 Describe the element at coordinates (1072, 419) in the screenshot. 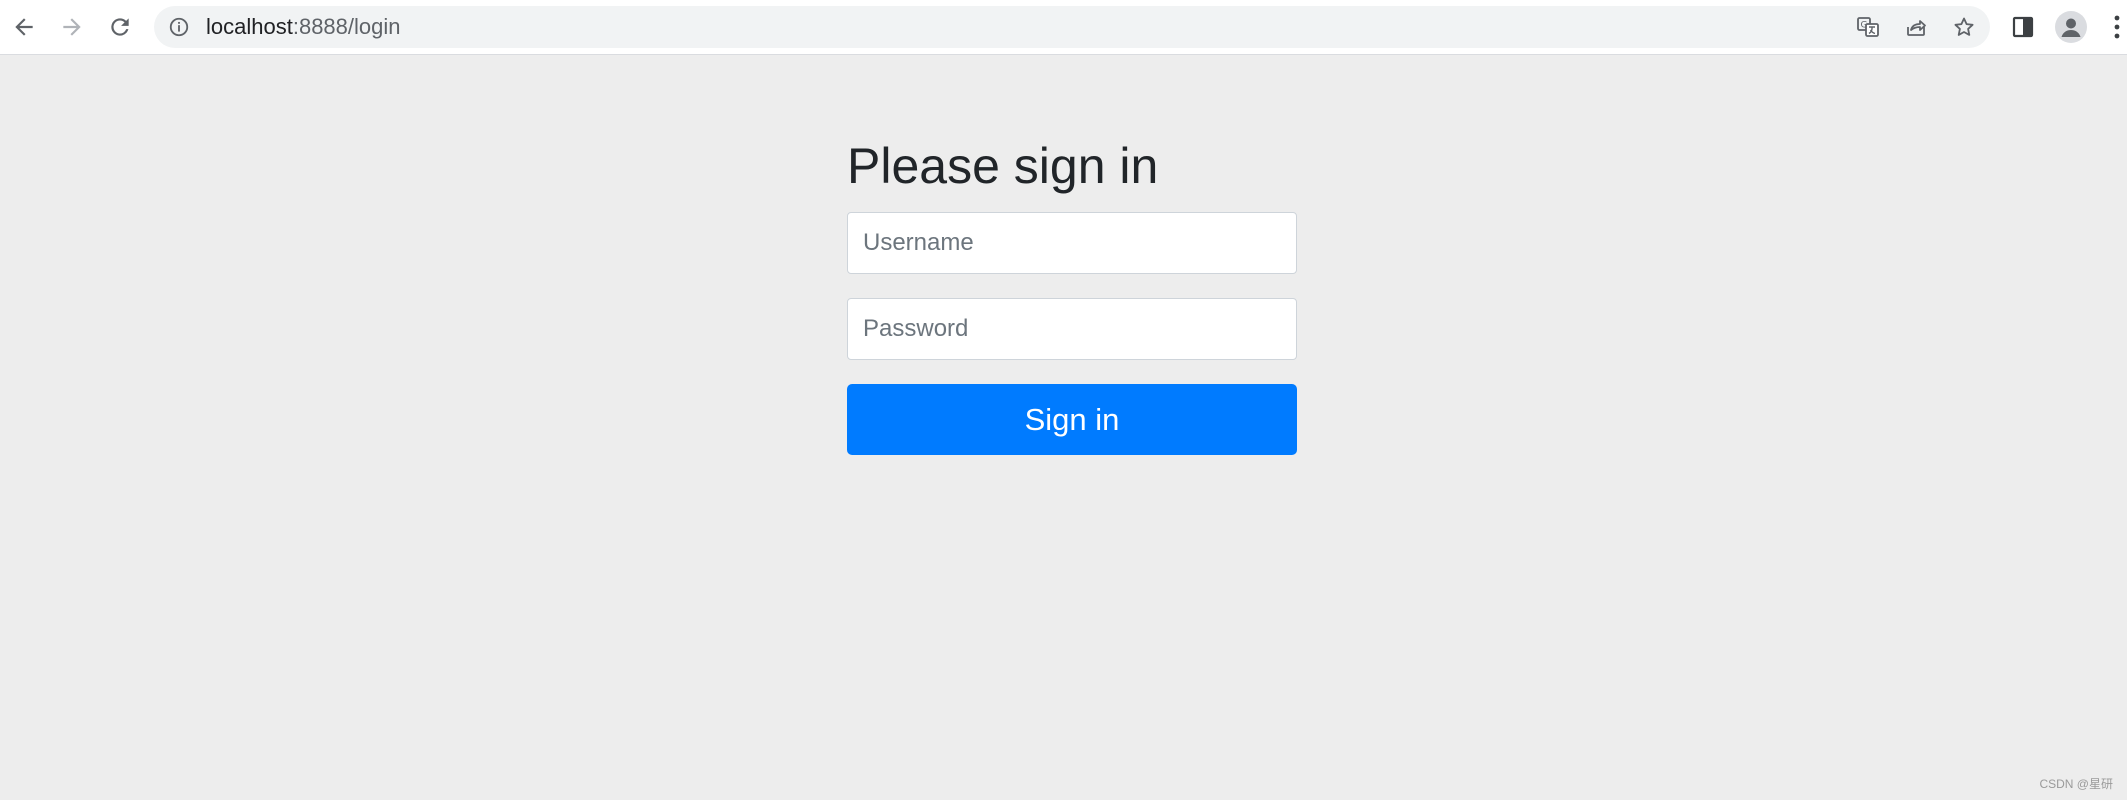

I see `sign-in-button: Sign in` at that location.